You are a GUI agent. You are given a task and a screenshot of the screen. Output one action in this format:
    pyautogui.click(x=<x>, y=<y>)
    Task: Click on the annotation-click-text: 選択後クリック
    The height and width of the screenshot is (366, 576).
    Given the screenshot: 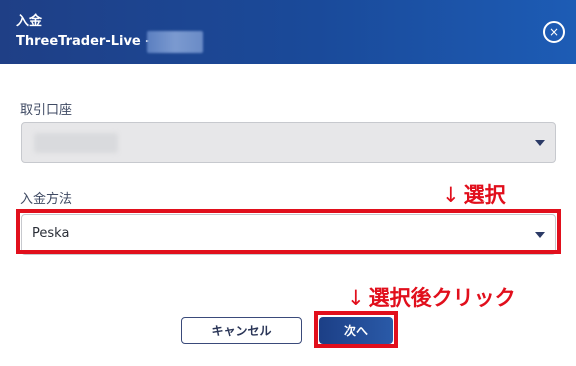 What is the action you would take?
    pyautogui.click(x=442, y=298)
    